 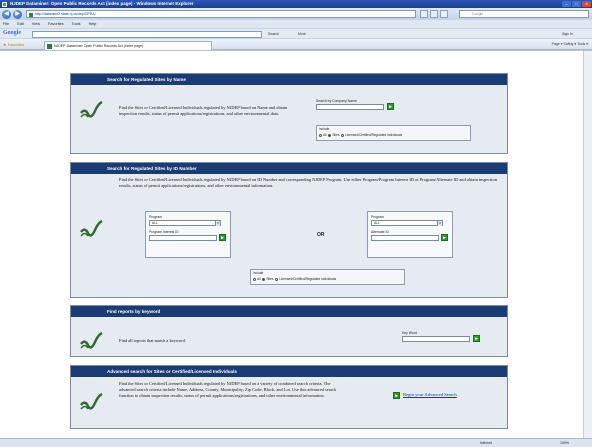 I want to click on minimize-button: –, so click(x=566, y=4).